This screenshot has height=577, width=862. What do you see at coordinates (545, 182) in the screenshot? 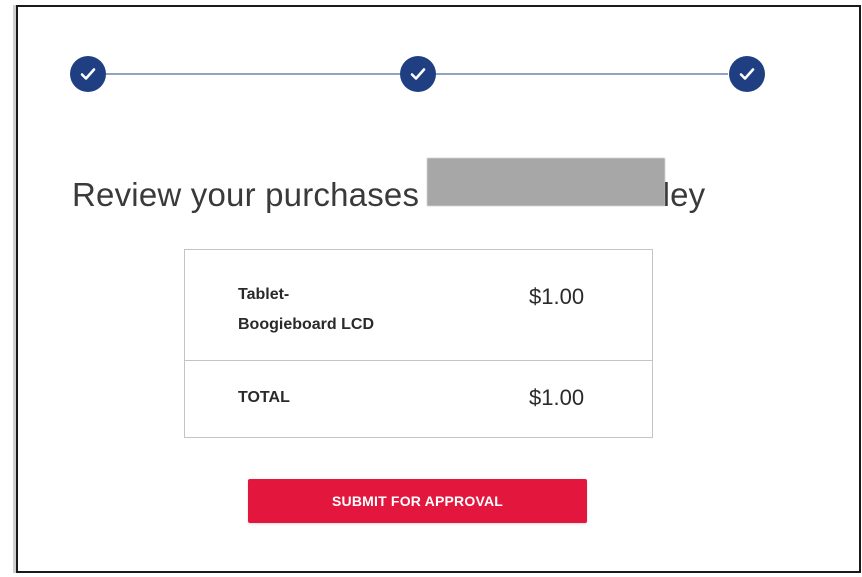
I see `redacted-name` at bounding box center [545, 182].